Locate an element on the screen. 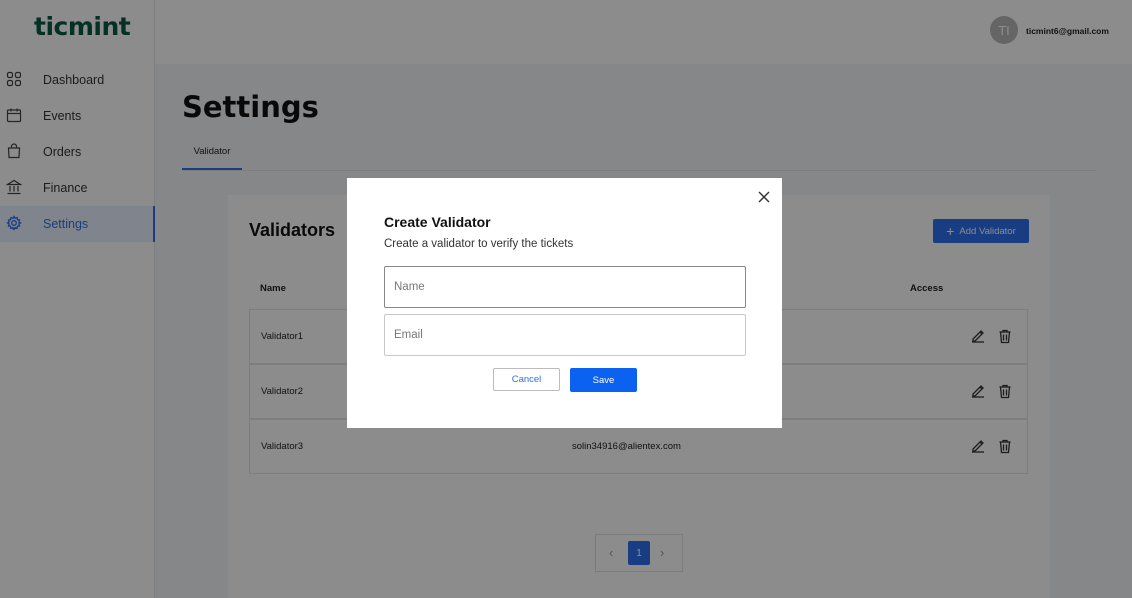 The width and height of the screenshot is (1132, 598). save-button: Save is located at coordinates (603, 380).